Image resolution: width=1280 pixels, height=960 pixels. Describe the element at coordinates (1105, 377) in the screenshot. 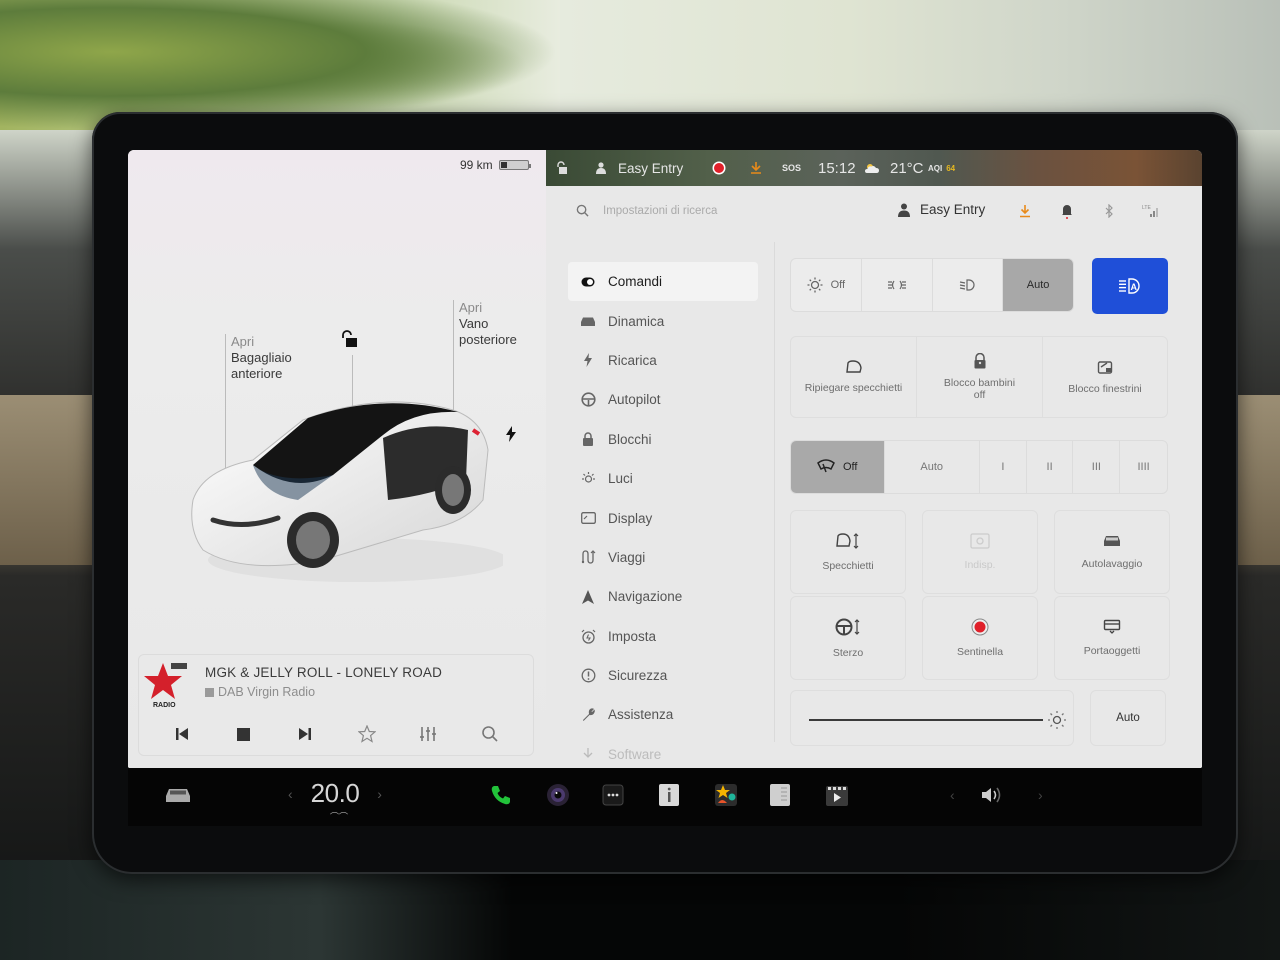

I see `window-lock-button: Blocco finestrini` at that location.